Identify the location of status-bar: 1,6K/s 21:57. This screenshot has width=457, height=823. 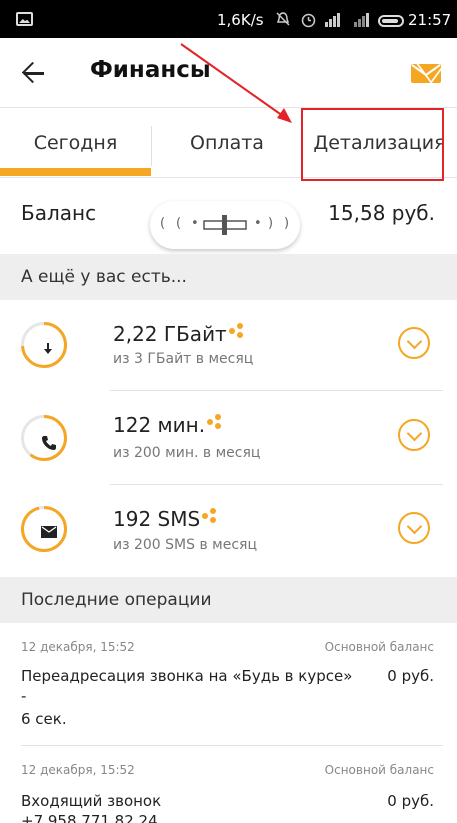
(228, 19).